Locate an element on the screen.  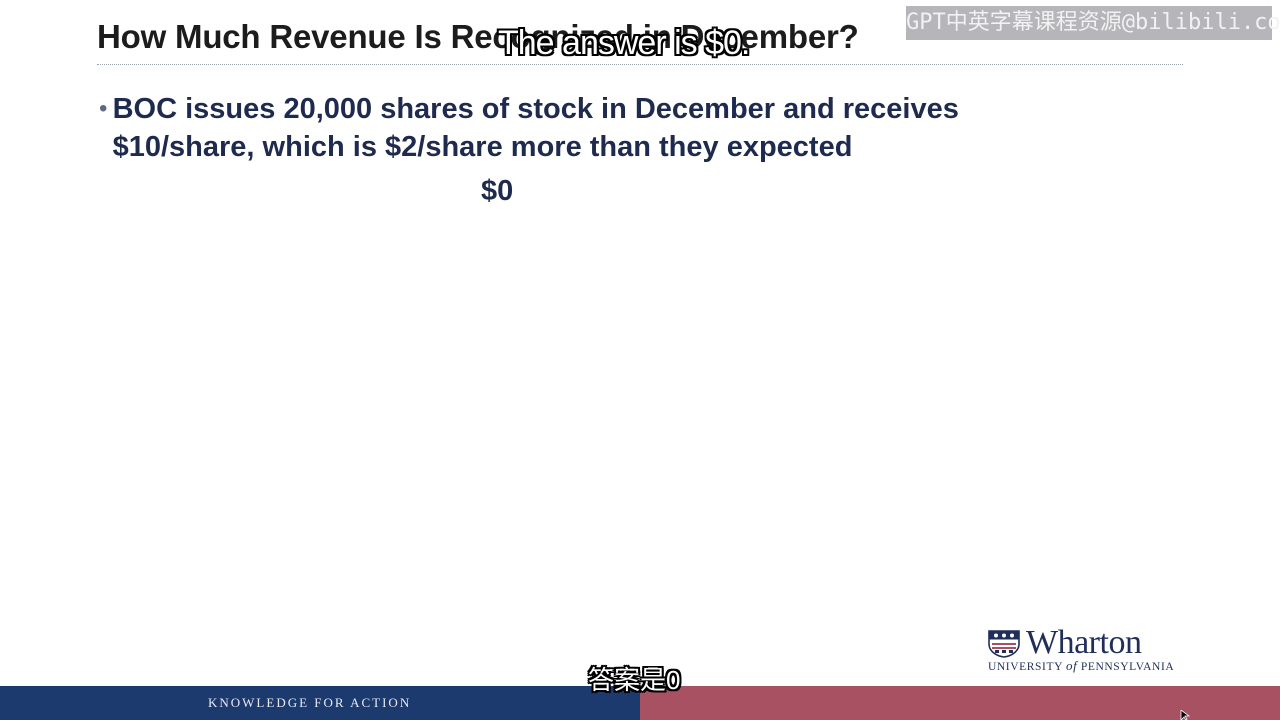
mouse-cursor-icon is located at coordinates (1185, 715).